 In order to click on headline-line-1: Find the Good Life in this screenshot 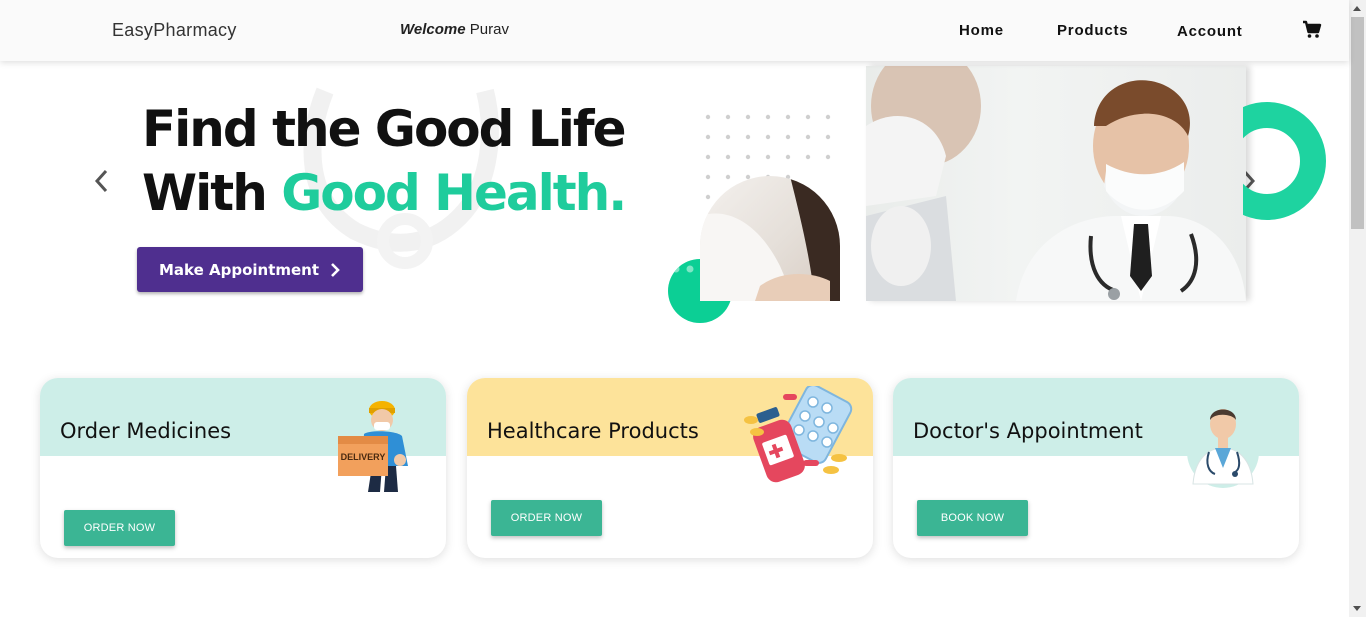, I will do `click(384, 129)`.